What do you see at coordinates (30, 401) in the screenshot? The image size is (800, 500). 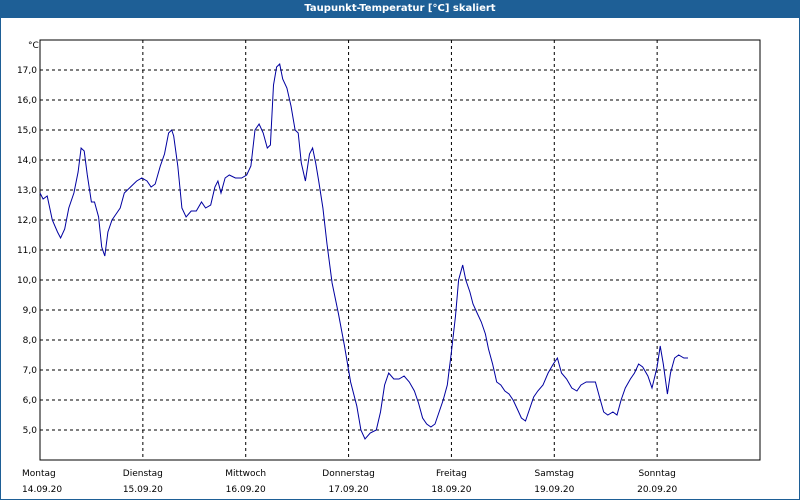 I see `y-tick-label: 6,0` at bounding box center [30, 401].